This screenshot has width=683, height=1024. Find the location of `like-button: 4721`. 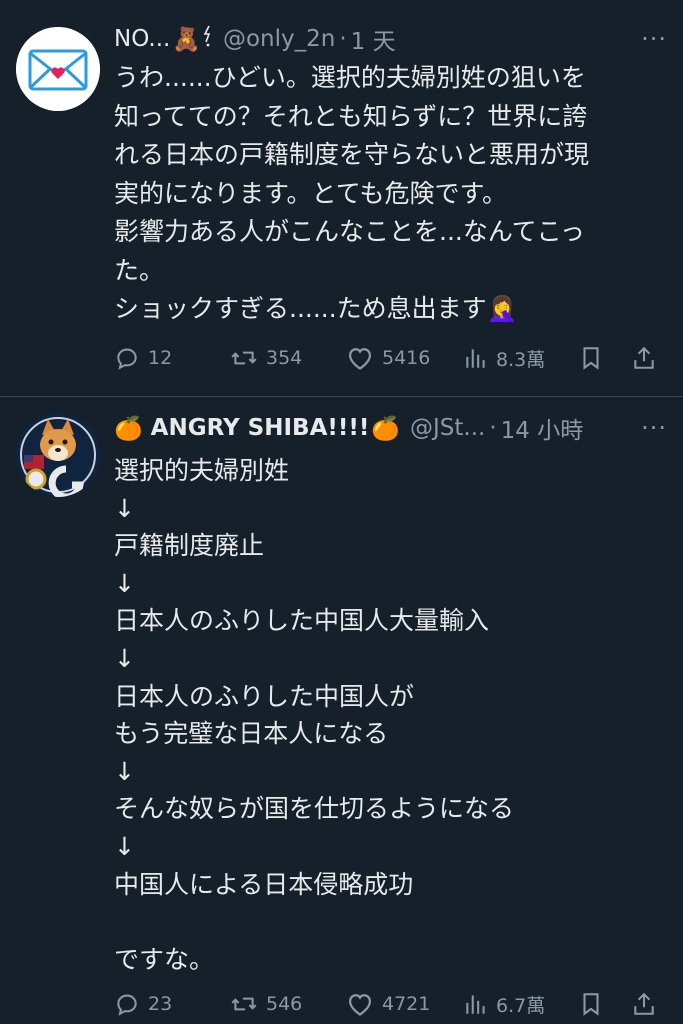

like-button: 4721 is located at coordinates (405, 1004).